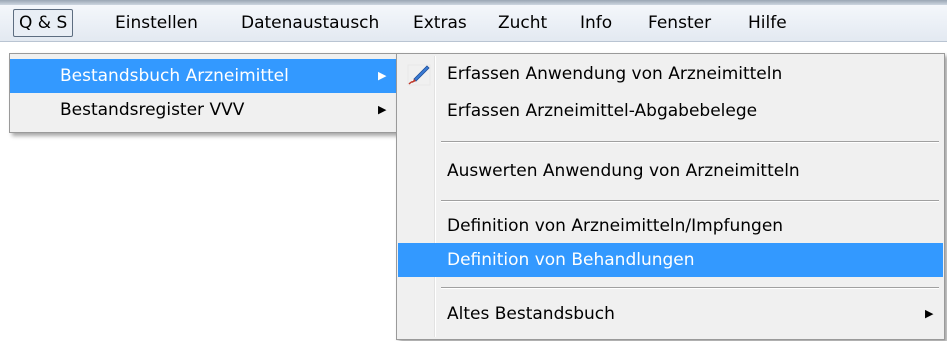 This screenshot has height=341, width=947. What do you see at coordinates (152, 110) in the screenshot?
I see `menu-item-label: Bestandsregister VVV` at bounding box center [152, 110].